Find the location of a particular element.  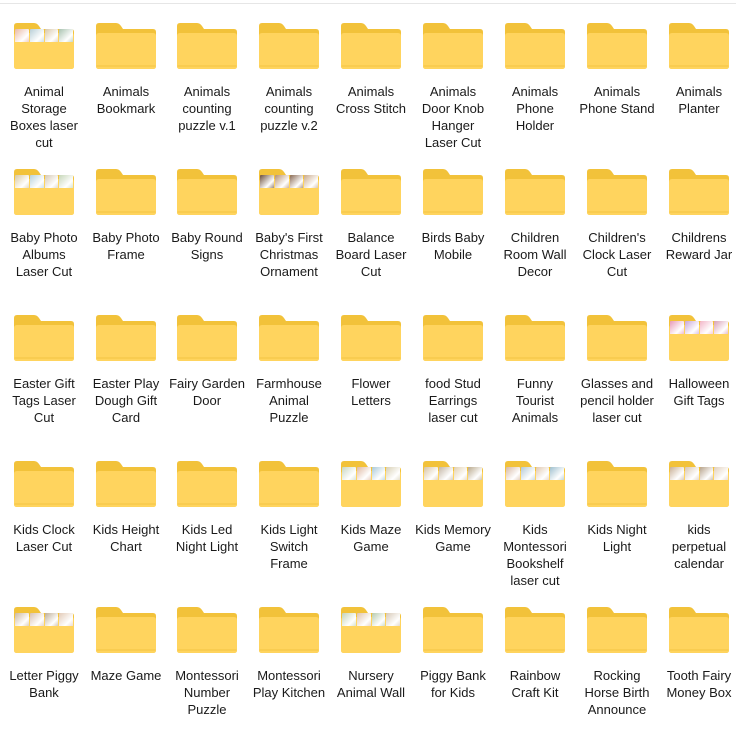

folder-item: Kids Light Switch Frame is located at coordinates (289, 505).